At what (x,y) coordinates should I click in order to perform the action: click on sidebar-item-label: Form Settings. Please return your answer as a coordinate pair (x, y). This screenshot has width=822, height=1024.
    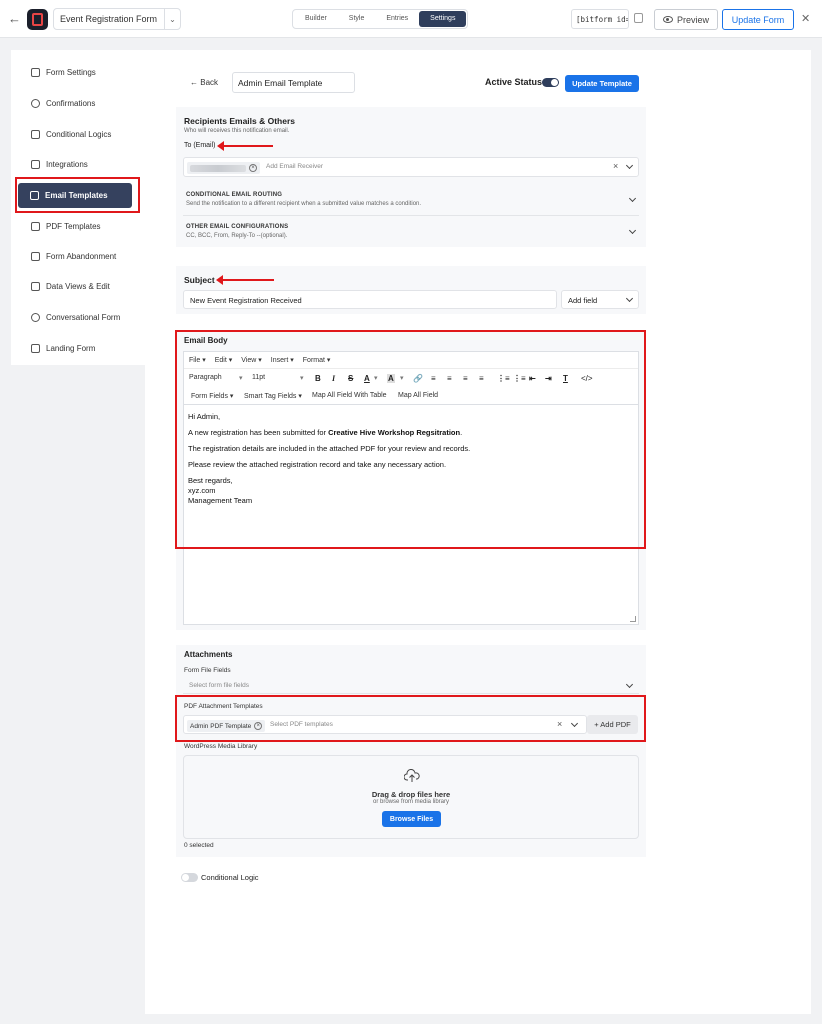
    Looking at the image, I should click on (71, 72).